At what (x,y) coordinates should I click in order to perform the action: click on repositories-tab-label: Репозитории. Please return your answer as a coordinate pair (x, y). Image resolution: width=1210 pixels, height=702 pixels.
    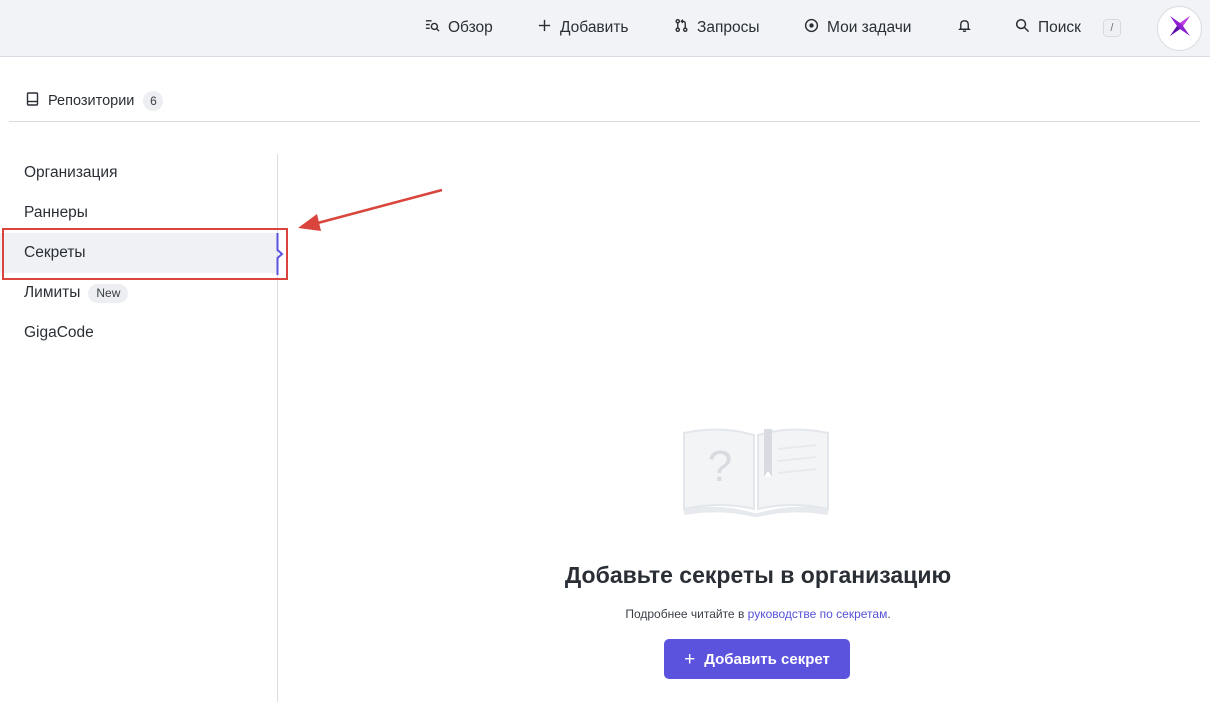
    Looking at the image, I should click on (91, 101).